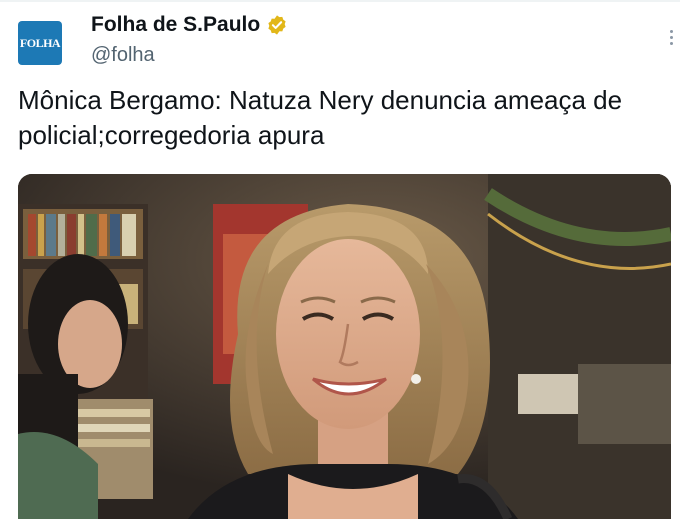 This screenshot has width=680, height=523. I want to click on avatar: FOLHA, so click(40, 43).